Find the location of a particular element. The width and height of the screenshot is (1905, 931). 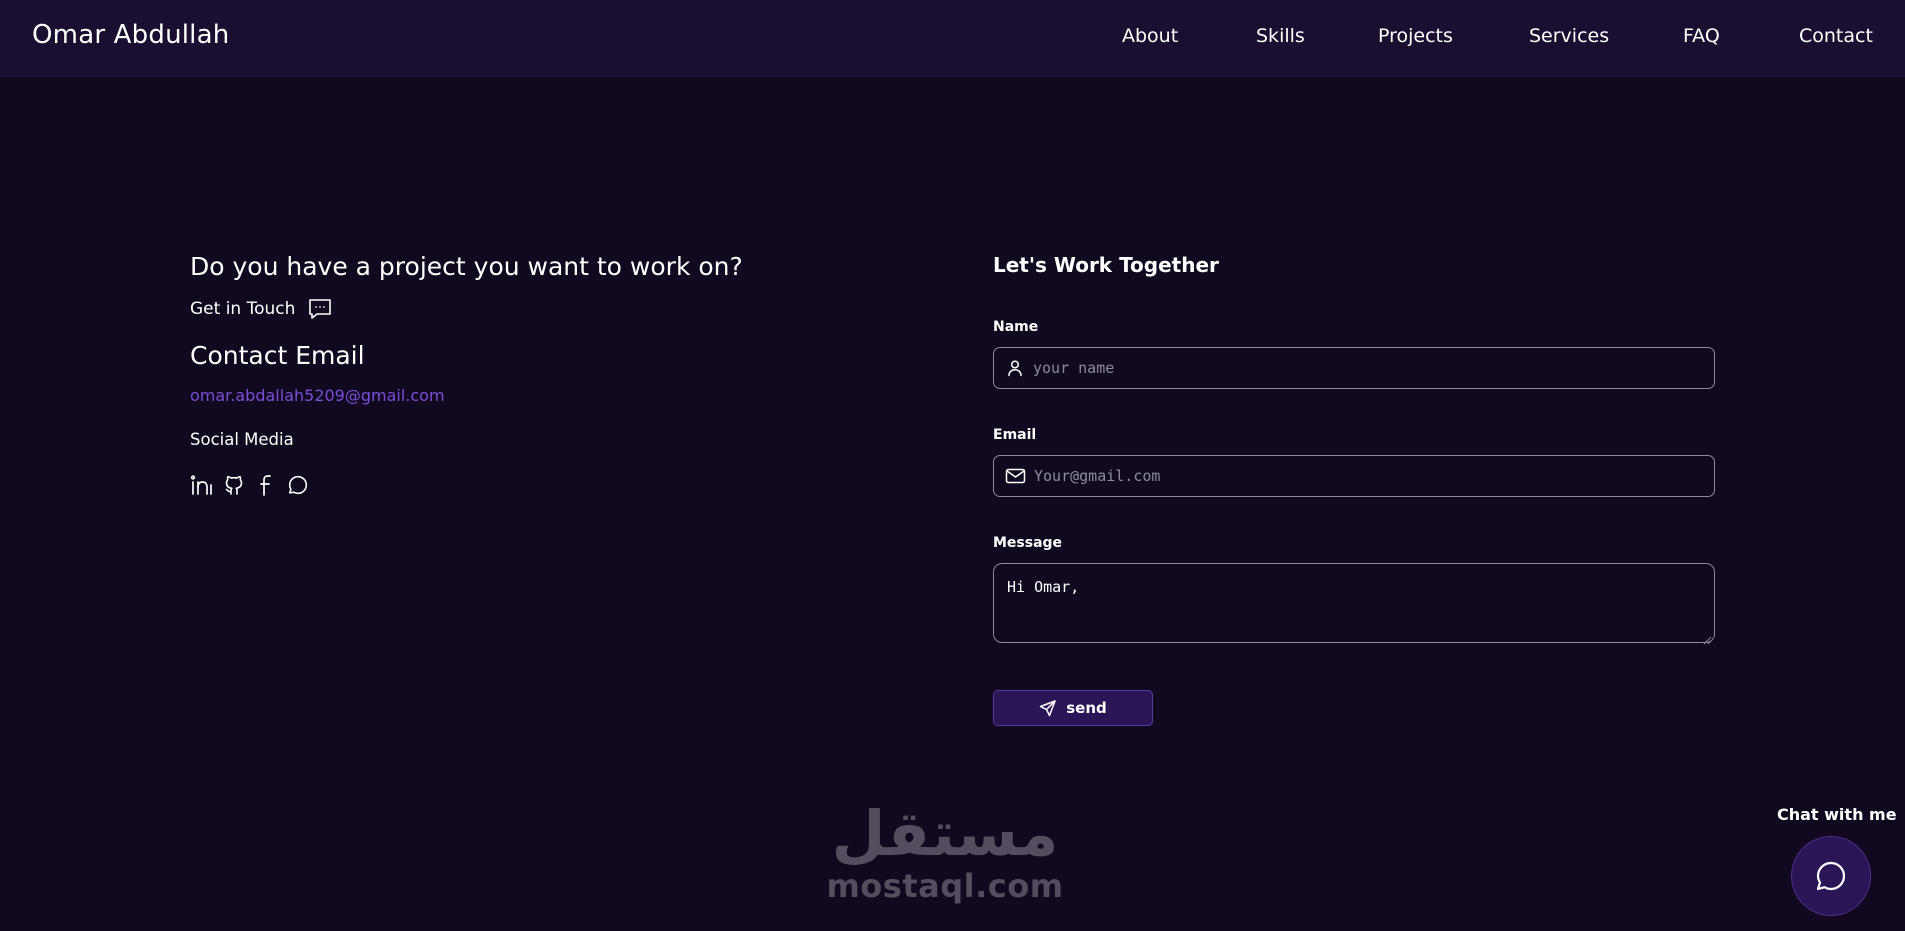

mostaql-watermark: مستقل mostaql.com is located at coordinates (945, 857).